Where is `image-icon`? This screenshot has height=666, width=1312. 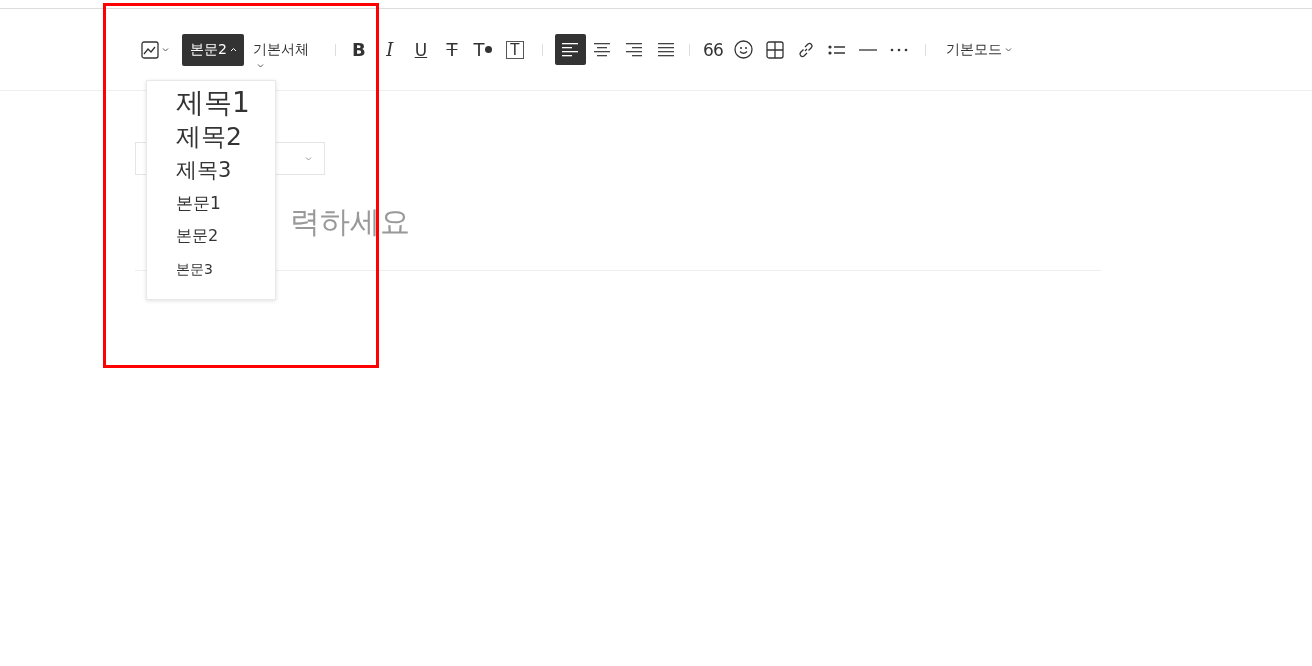
image-icon is located at coordinates (150, 49).